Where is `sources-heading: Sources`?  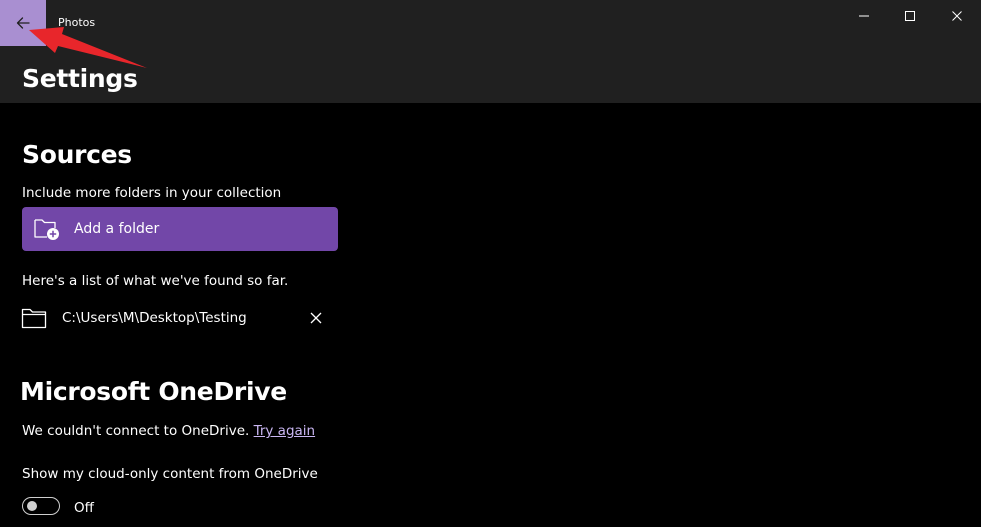 sources-heading: Sources is located at coordinates (77, 154).